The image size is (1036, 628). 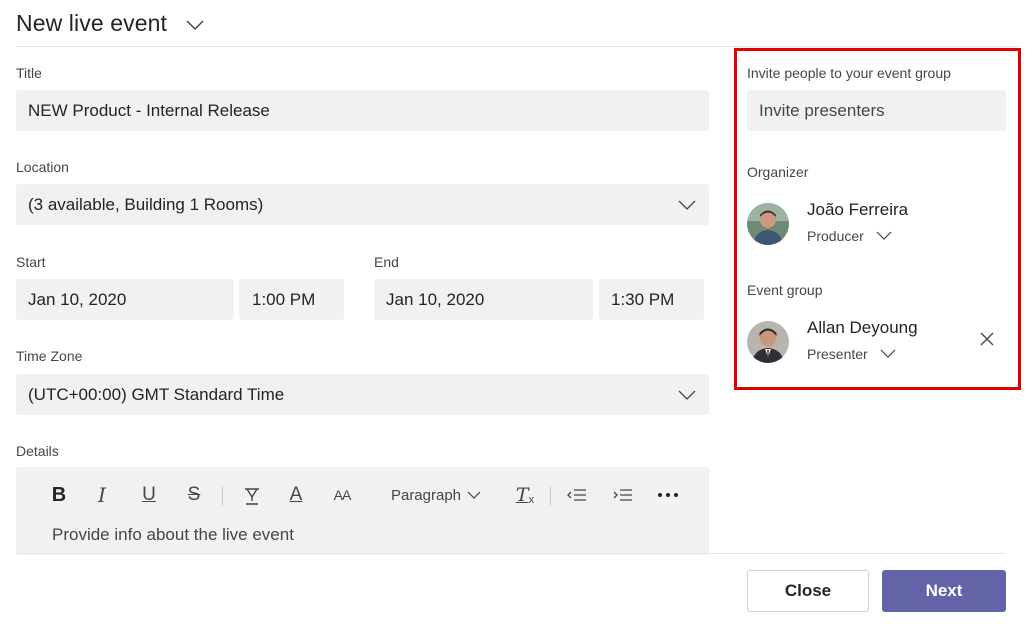 What do you see at coordinates (284, 299) in the screenshot?
I see `start-time-value: 1:00 PM` at bounding box center [284, 299].